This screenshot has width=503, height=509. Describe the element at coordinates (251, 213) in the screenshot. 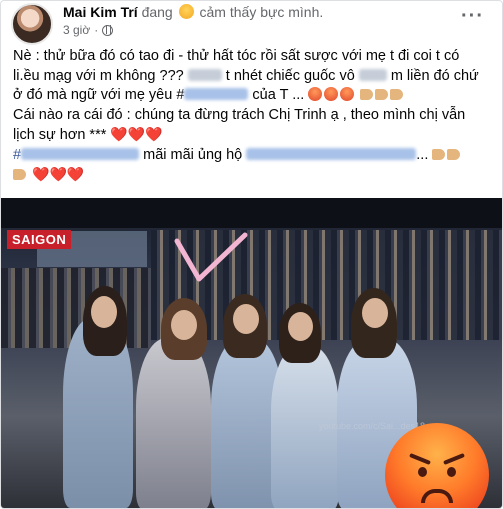

I see `stage-ceiling` at that location.